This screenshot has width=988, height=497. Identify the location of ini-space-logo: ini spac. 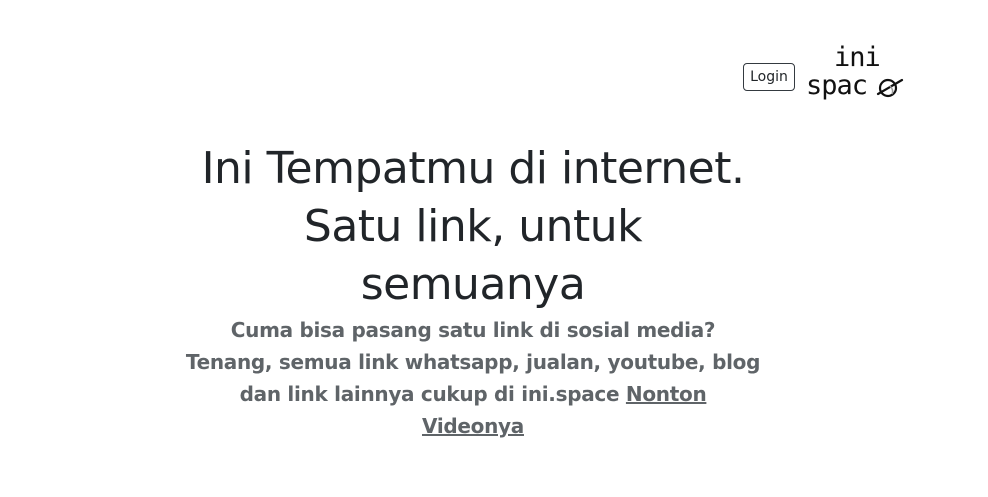
(856, 73).